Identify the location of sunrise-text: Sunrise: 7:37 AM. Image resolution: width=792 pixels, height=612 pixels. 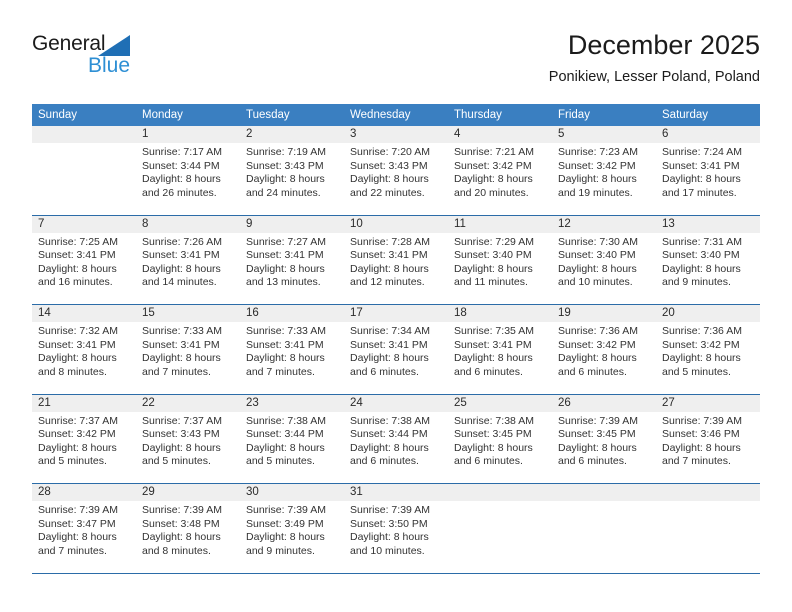
(78, 420).